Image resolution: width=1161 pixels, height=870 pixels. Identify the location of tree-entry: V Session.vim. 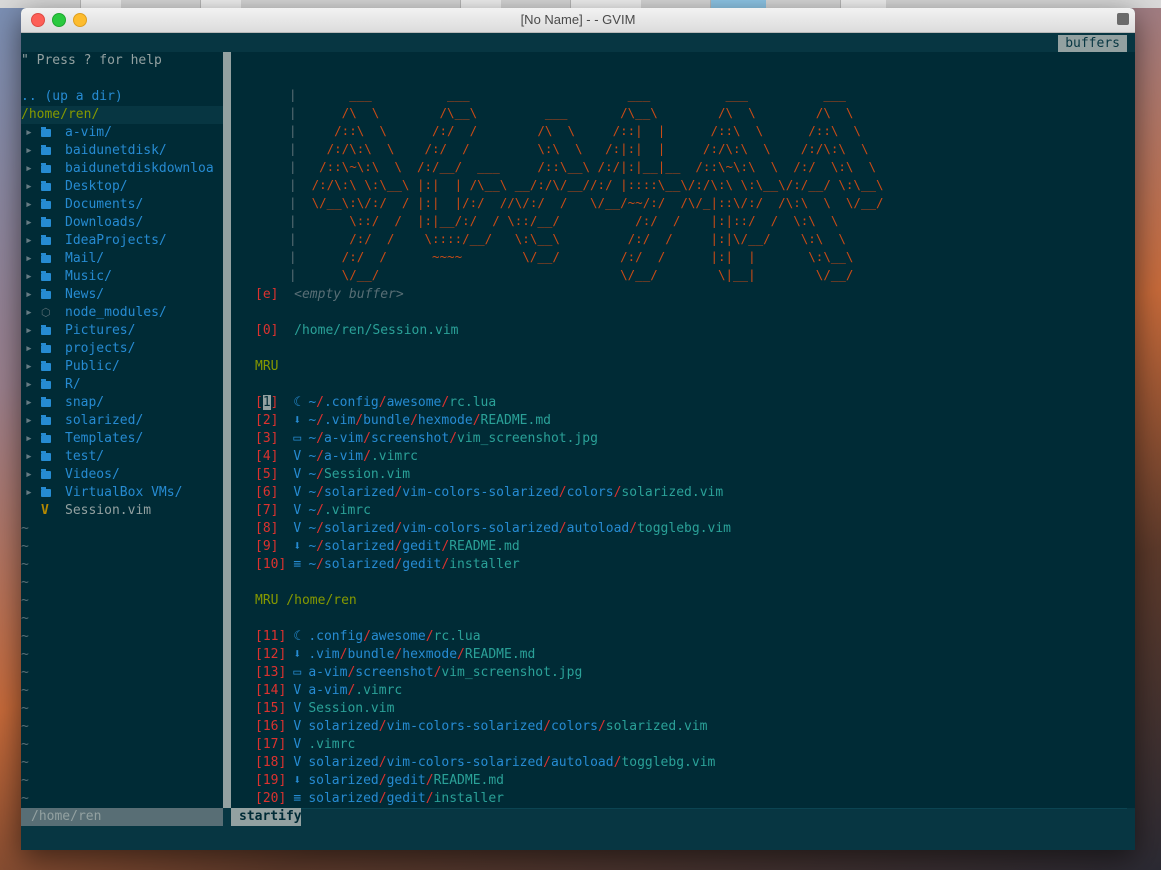
(86, 511).